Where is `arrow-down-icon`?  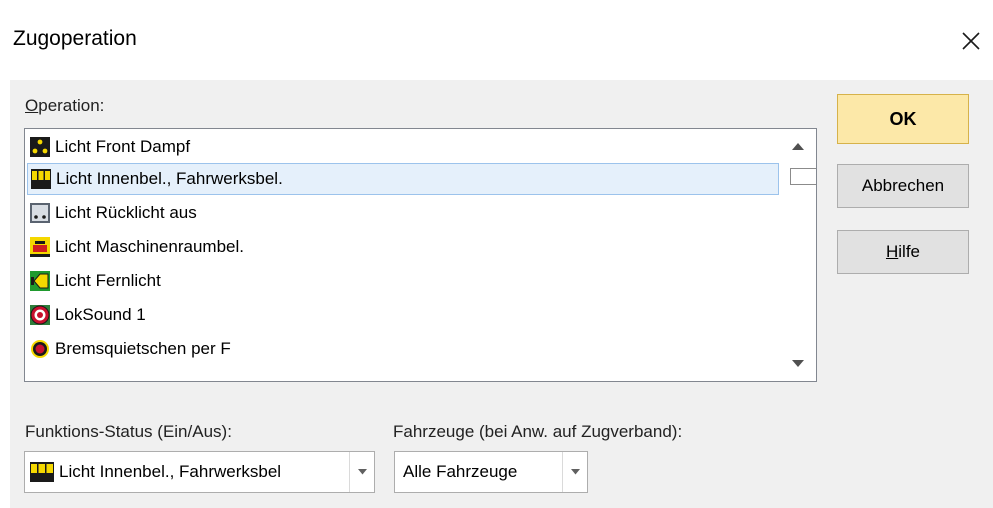
arrow-down-icon is located at coordinates (798, 363).